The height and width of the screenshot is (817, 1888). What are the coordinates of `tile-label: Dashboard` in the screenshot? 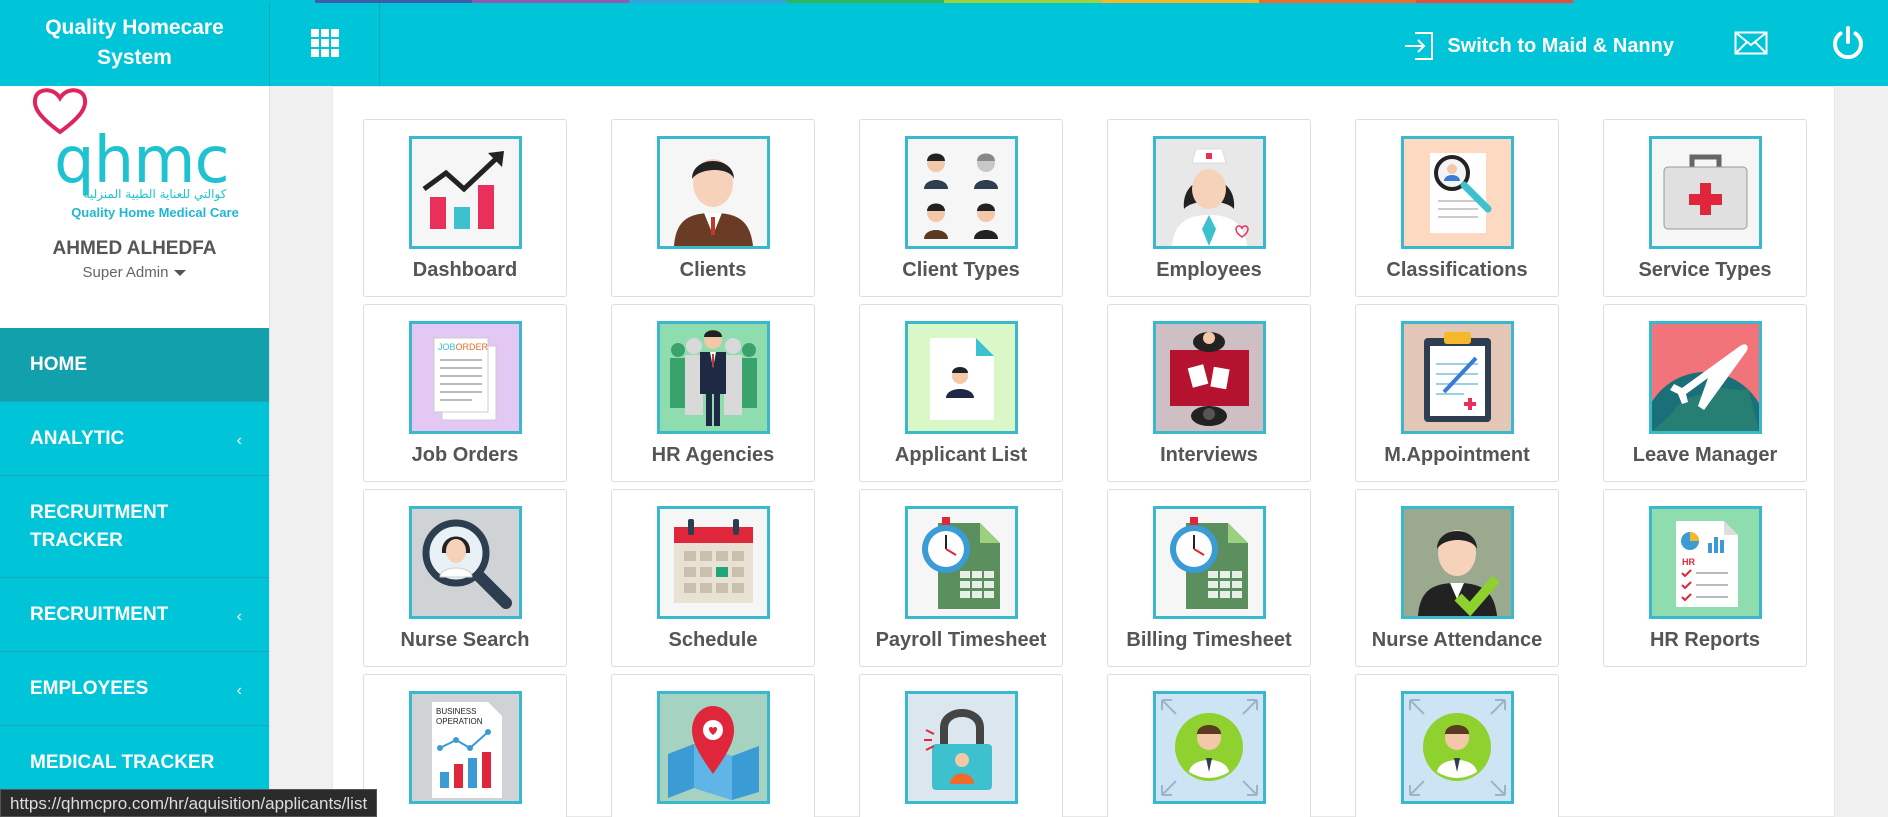 It's located at (465, 270).